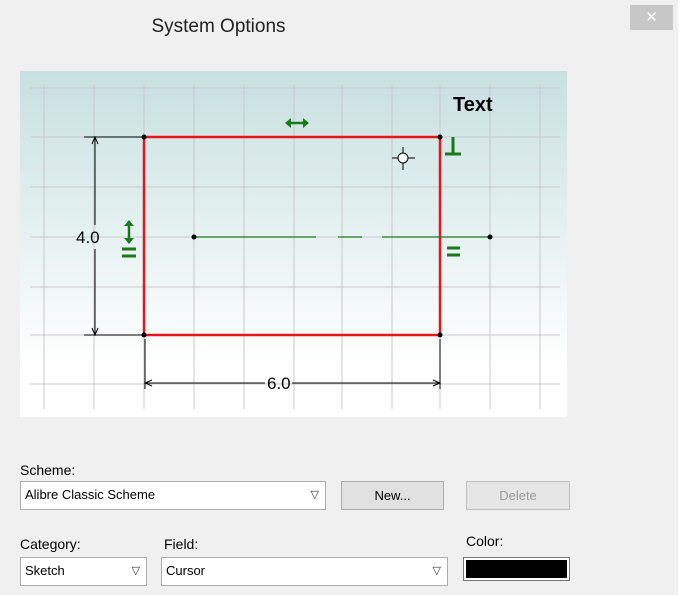  Describe the element at coordinates (403, 158) in the screenshot. I see `crosshair-cursor-icon` at that location.